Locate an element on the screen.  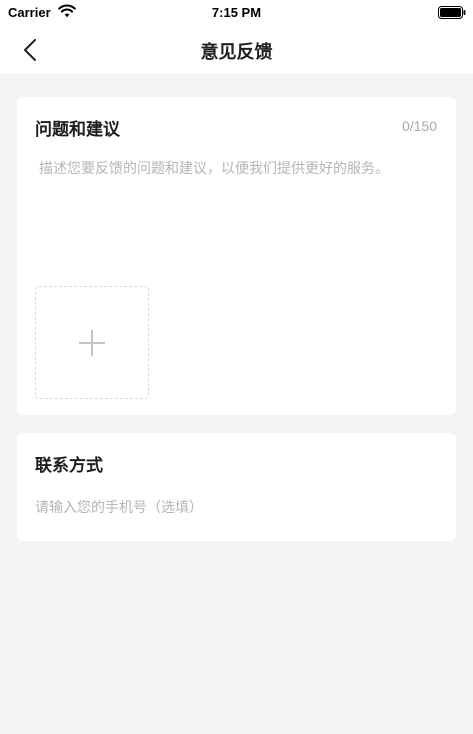
contact-card: 联系方式 is located at coordinates (236, 487).